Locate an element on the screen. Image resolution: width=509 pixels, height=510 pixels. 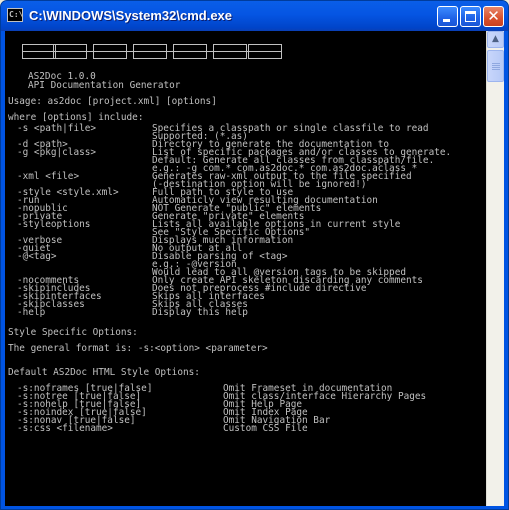
minimize-icon is located at coordinates (446, 20).